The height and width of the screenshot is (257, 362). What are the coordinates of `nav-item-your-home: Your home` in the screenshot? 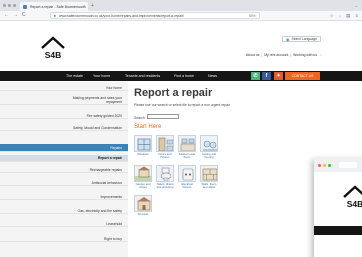 It's located at (101, 76).